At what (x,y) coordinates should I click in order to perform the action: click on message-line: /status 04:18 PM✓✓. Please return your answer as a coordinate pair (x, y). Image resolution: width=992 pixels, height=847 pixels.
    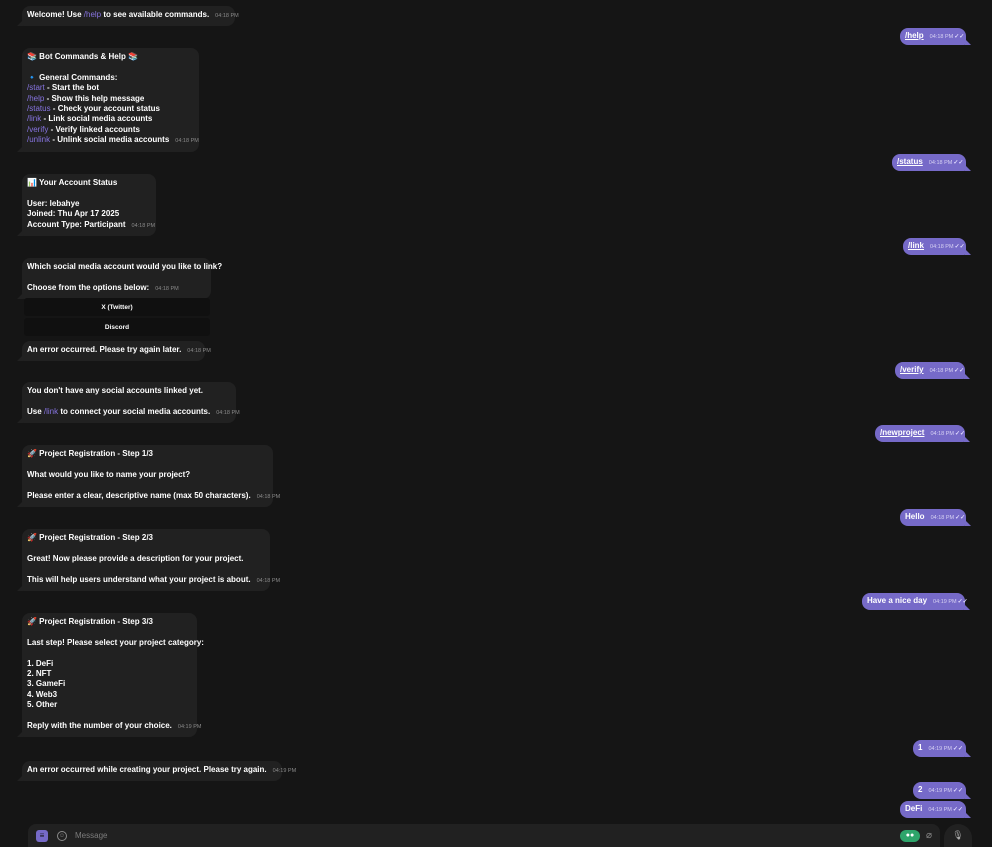
    Looking at the image, I should click on (930, 162).